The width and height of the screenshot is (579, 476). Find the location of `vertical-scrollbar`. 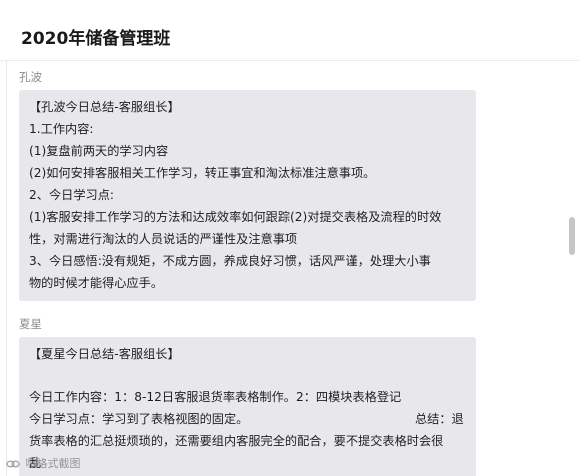

vertical-scrollbar is located at coordinates (572, 268).